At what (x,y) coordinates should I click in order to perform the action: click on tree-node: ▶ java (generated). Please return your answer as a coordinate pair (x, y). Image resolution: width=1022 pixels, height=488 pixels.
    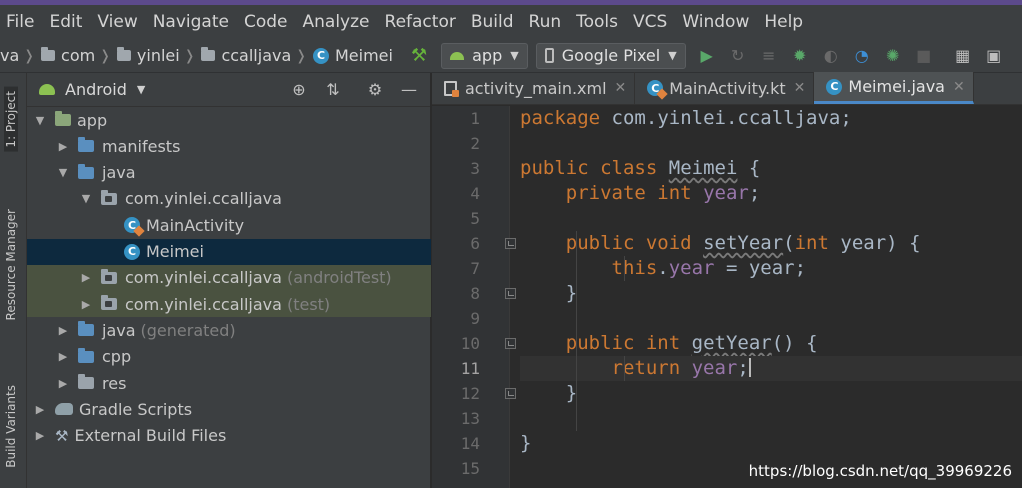
    Looking at the image, I should click on (229, 330).